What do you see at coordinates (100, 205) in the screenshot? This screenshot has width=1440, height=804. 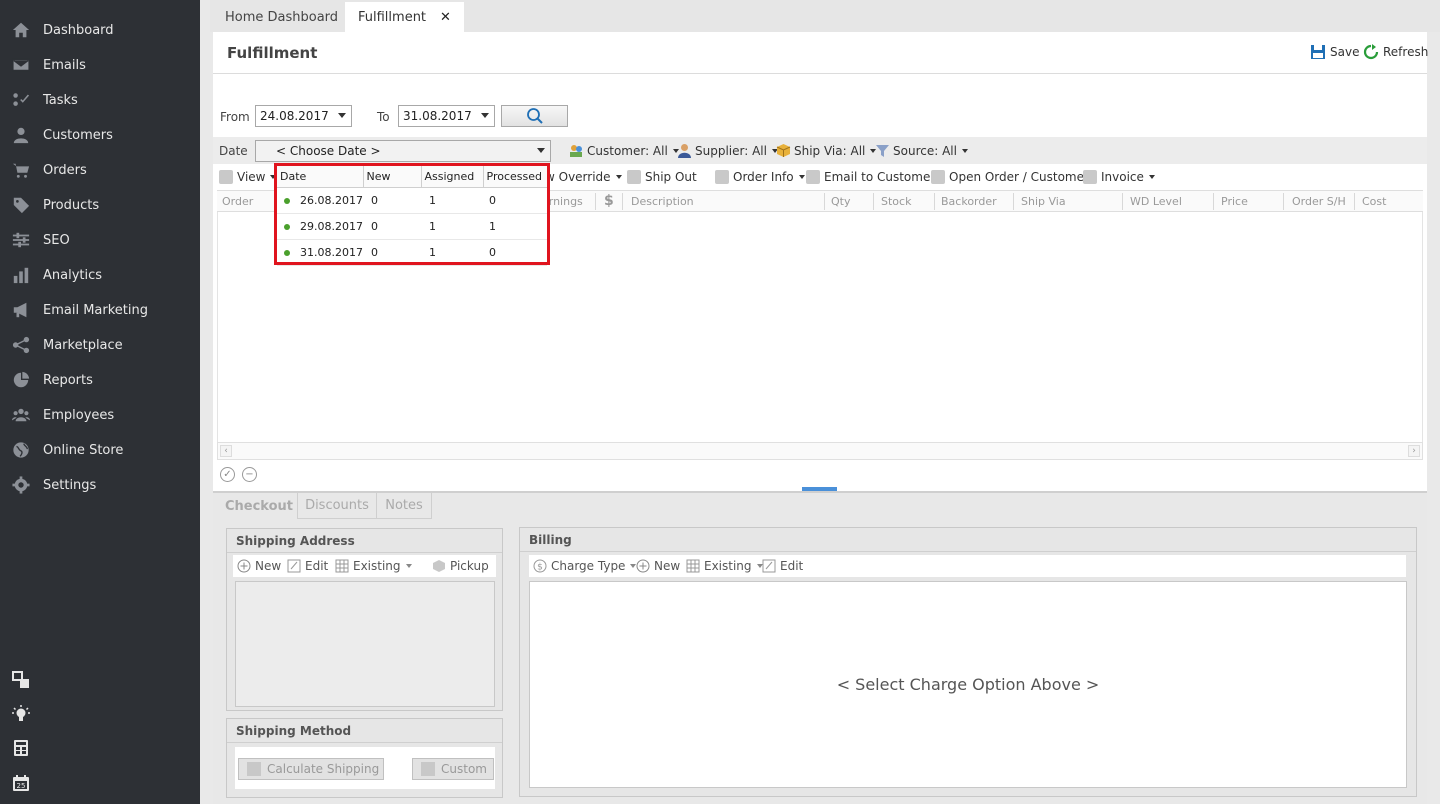 I see `sidebar-item-products: Products` at bounding box center [100, 205].